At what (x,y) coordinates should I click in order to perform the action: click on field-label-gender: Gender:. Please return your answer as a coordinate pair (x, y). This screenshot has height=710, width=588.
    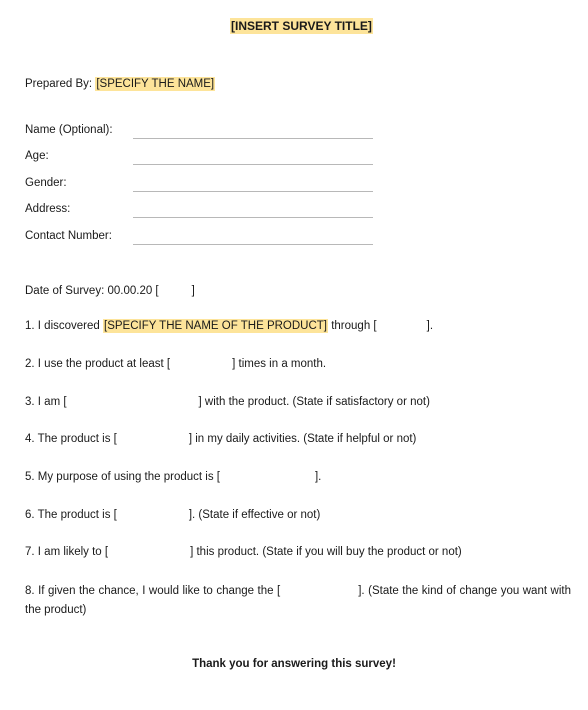
    Looking at the image, I should click on (46, 183).